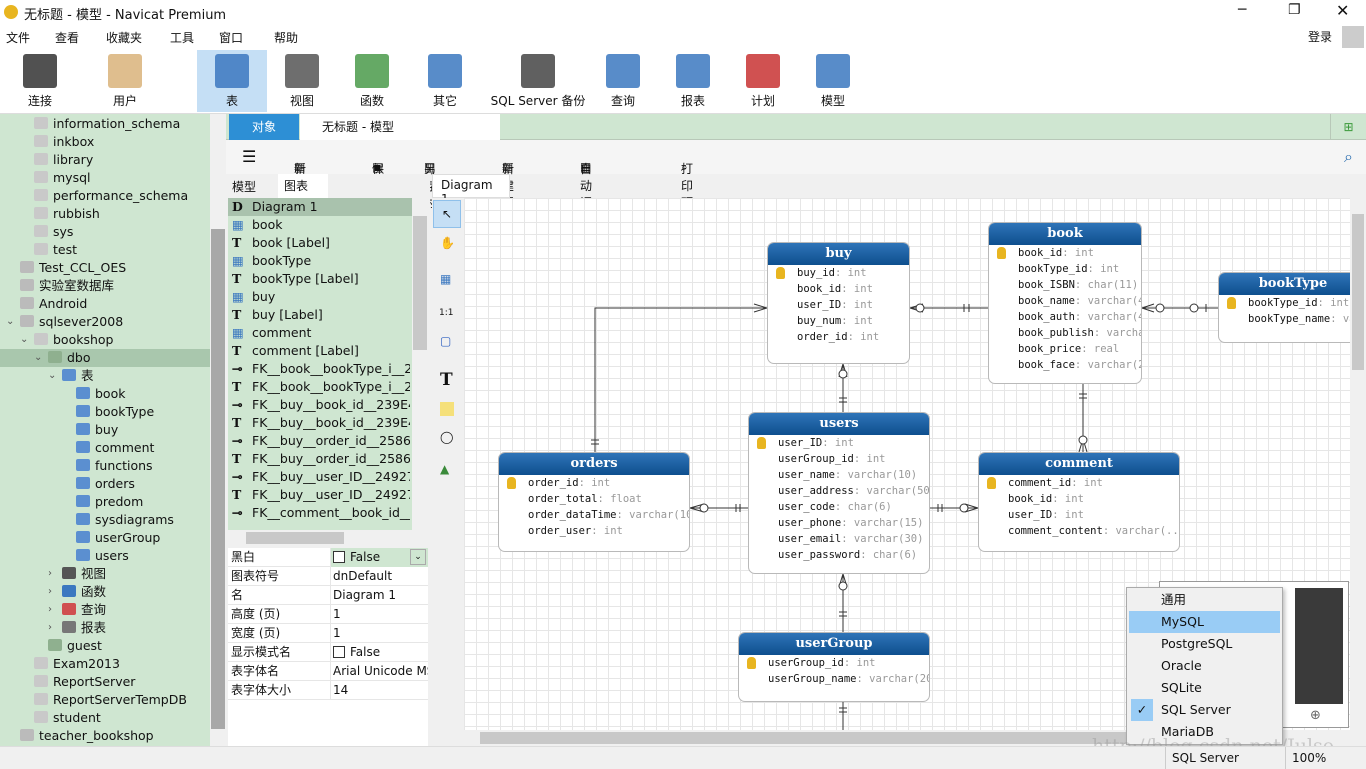 This screenshot has height=769, width=1366. I want to click on tree-item: buy, so click(105, 430).